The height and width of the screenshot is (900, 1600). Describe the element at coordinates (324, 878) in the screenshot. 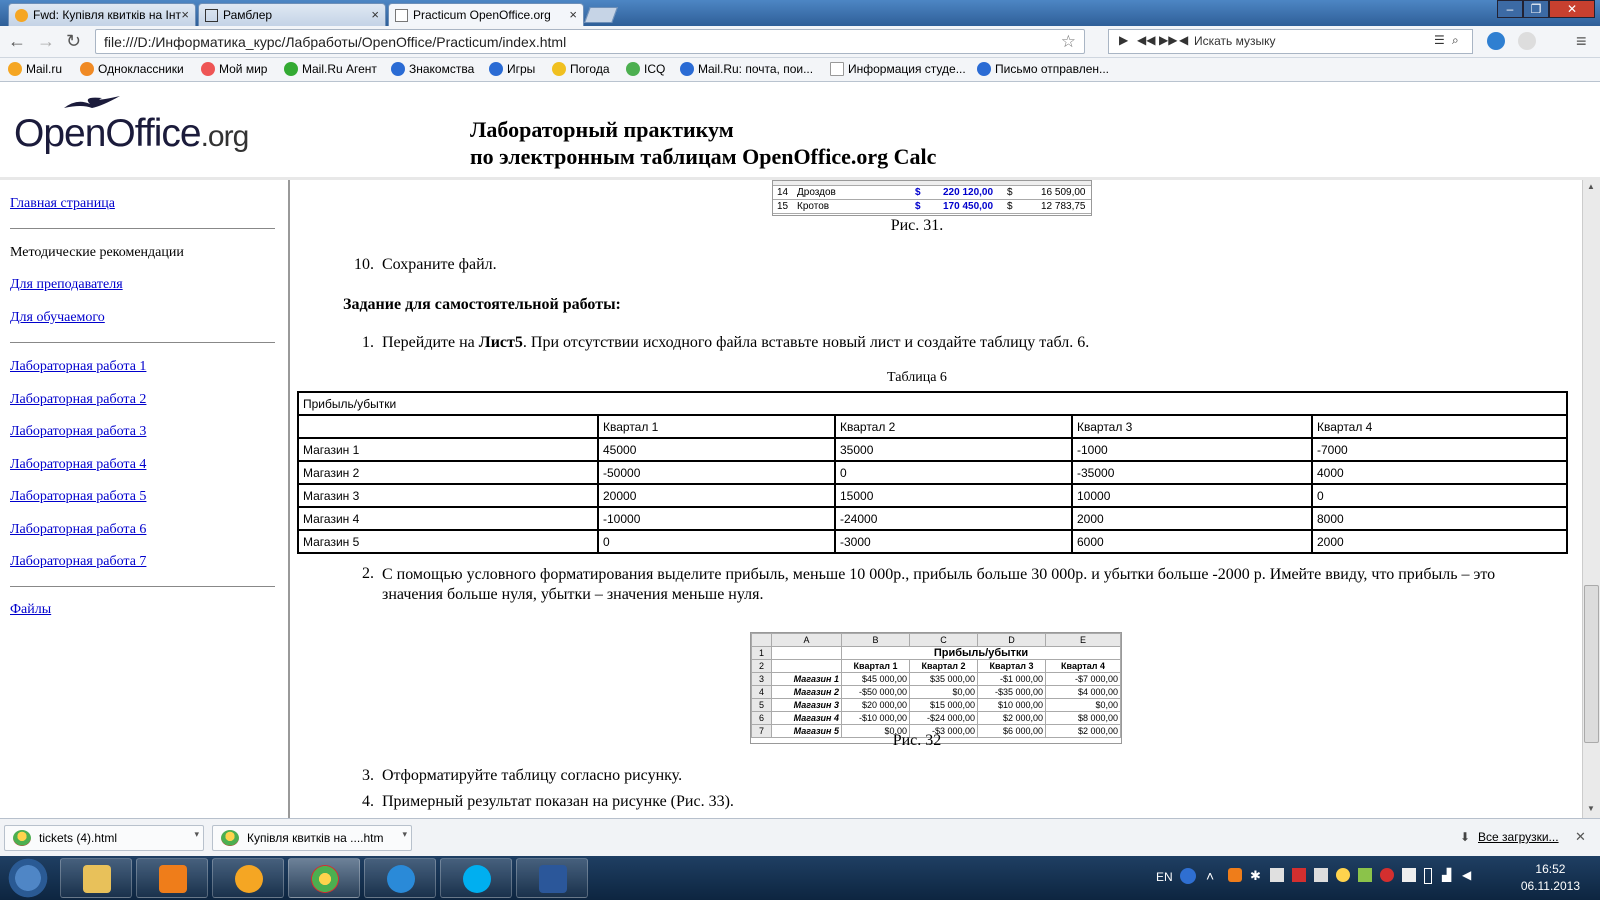

I see `taskbar-browser` at that location.